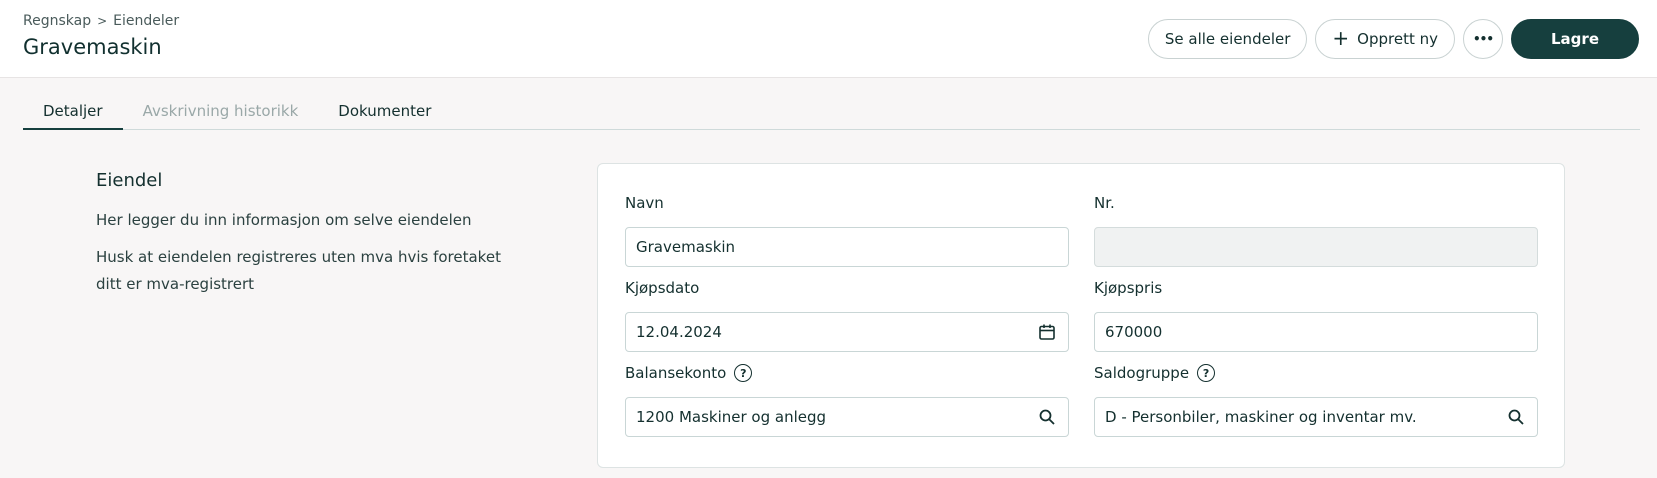 This screenshot has height=478, width=1657. I want to click on more-dots-icon: •••, so click(1483, 39).